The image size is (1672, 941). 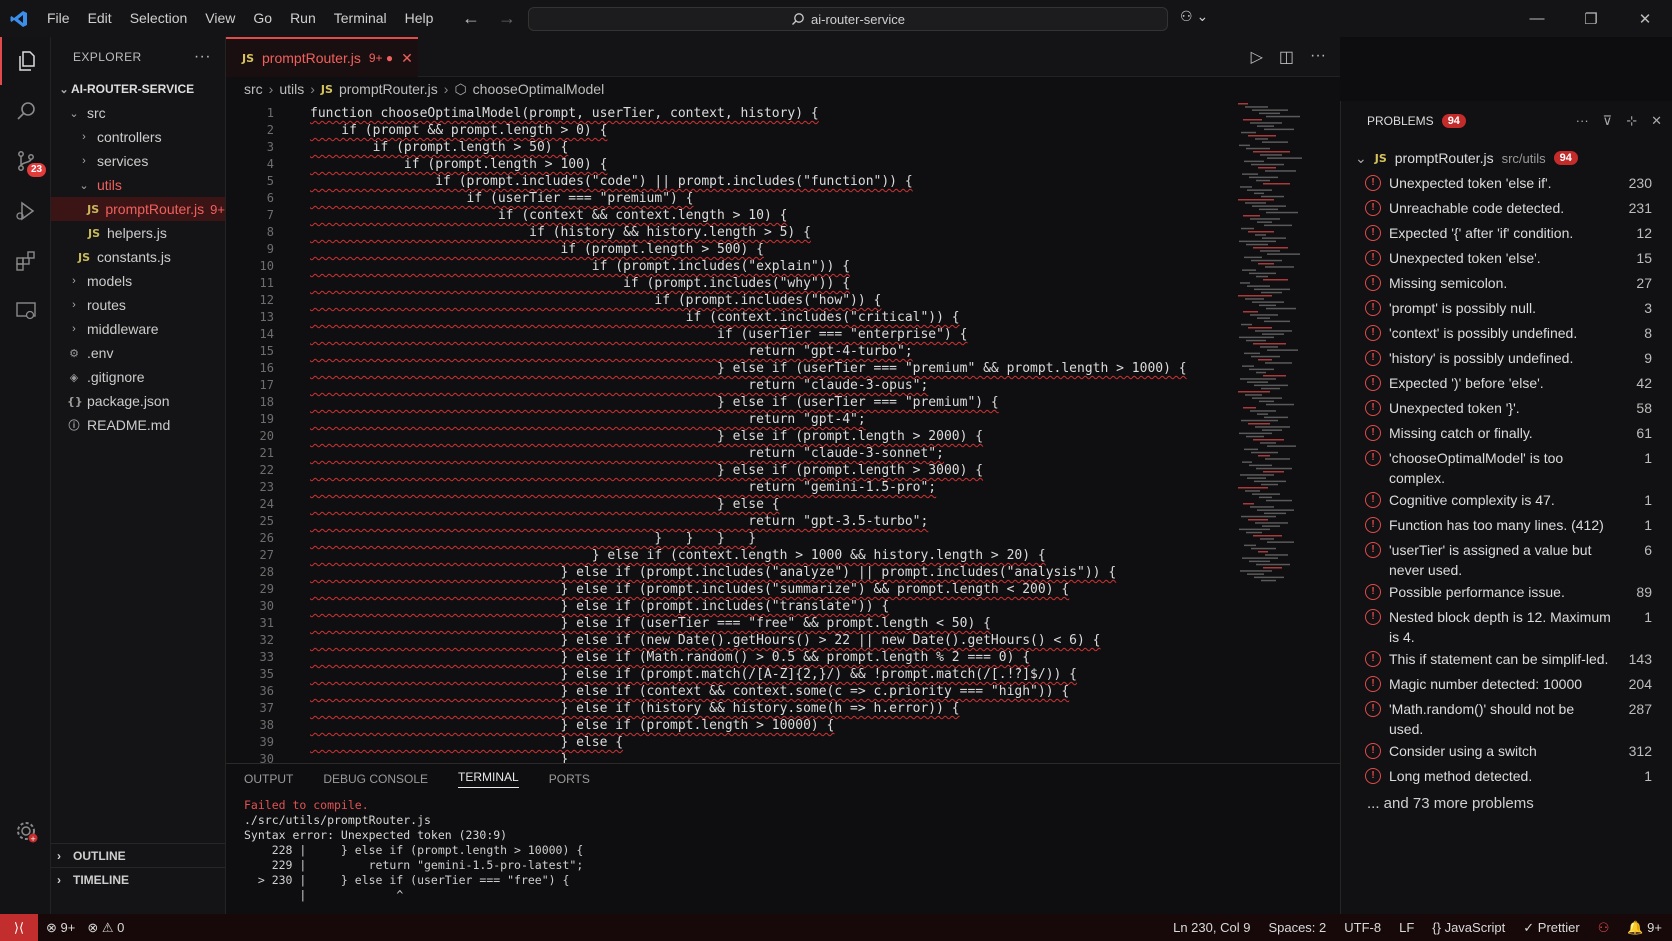 What do you see at coordinates (1506, 333) in the screenshot?
I see `problem-item: ! 'context' is possibly undefined. 8` at bounding box center [1506, 333].